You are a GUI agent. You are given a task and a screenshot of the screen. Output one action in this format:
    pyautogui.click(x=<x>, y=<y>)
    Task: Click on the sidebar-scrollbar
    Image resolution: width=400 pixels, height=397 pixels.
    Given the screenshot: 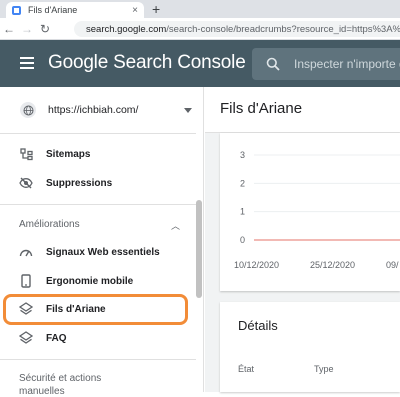 What is the action you would take?
    pyautogui.click(x=199, y=249)
    